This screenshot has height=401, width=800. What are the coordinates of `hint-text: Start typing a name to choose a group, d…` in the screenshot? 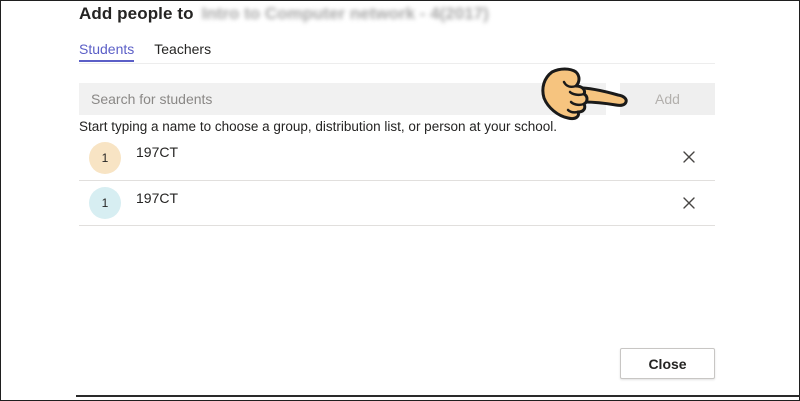 It's located at (318, 126).